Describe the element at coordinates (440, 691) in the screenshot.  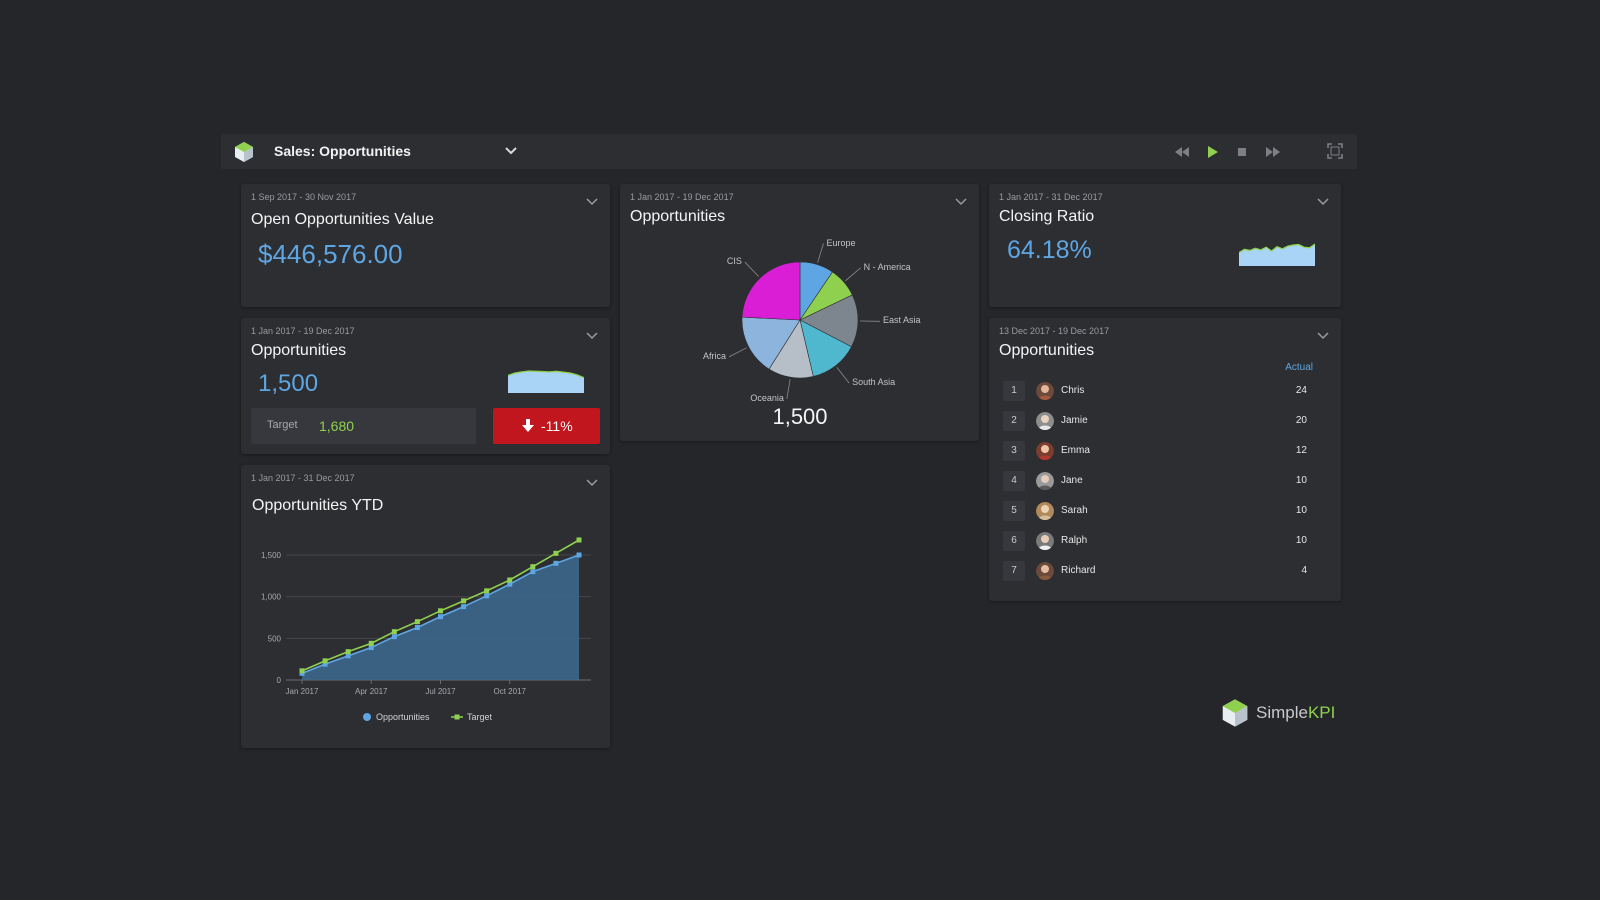
I see `x-tick-label: Jul 2017` at that location.